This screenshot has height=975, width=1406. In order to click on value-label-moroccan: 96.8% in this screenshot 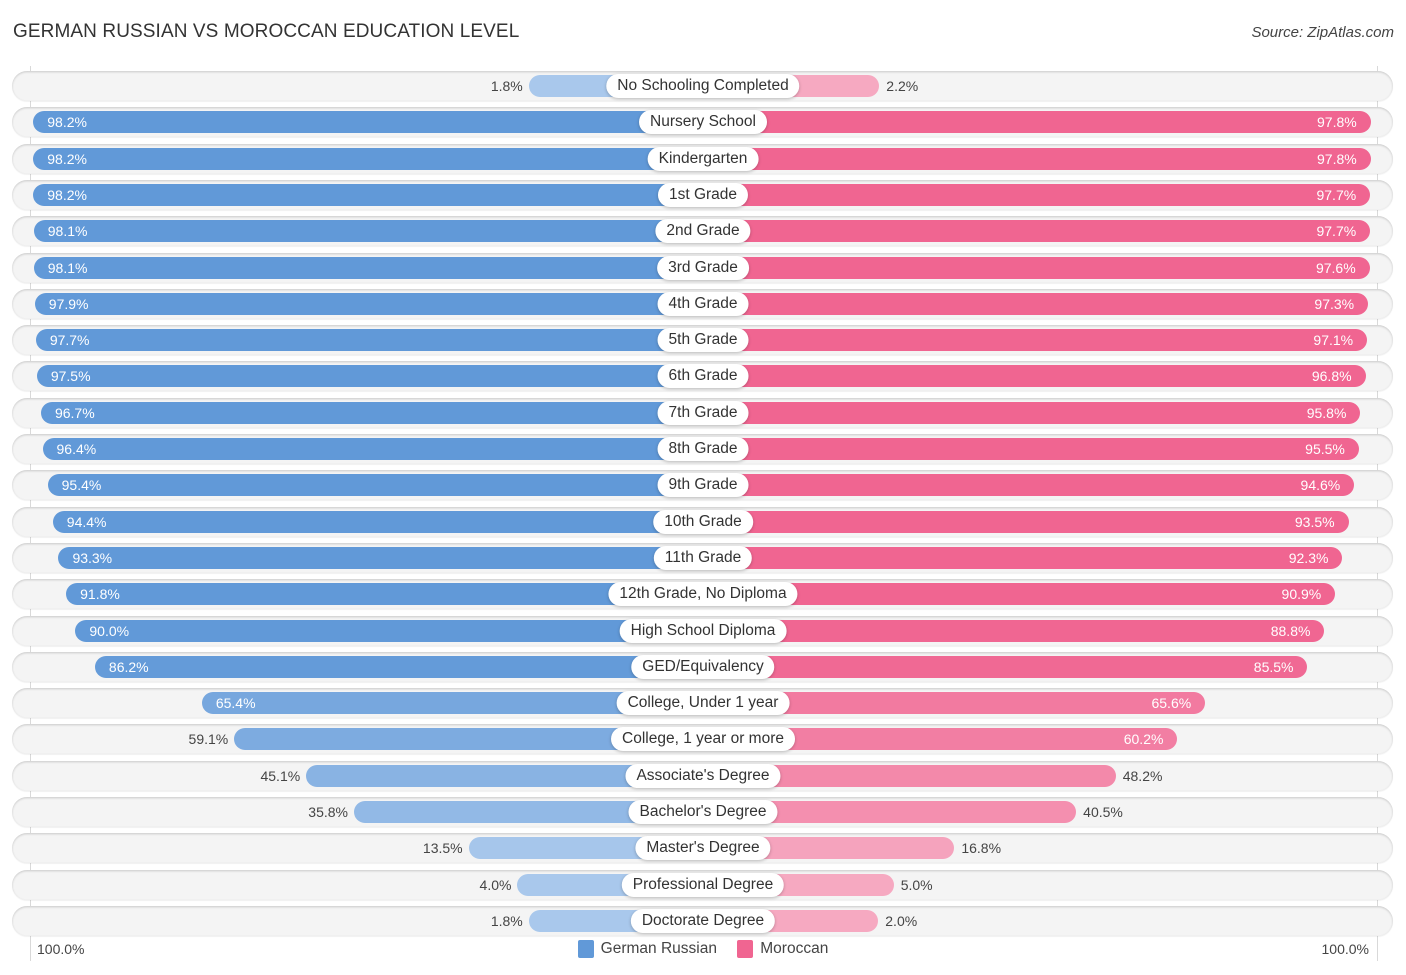, I will do `click(1331, 376)`.